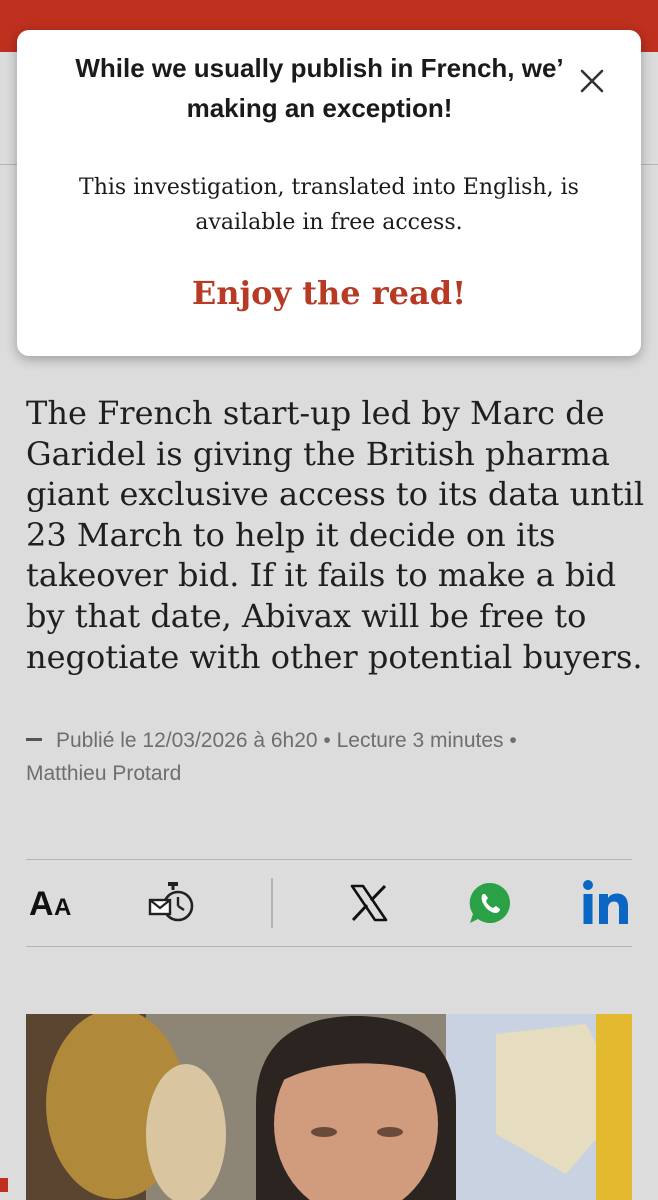 Image resolution: width=658 pixels, height=1200 pixels. Describe the element at coordinates (329, 293) in the screenshot. I see `enjoy-read-link: Enjoy the read!` at that location.